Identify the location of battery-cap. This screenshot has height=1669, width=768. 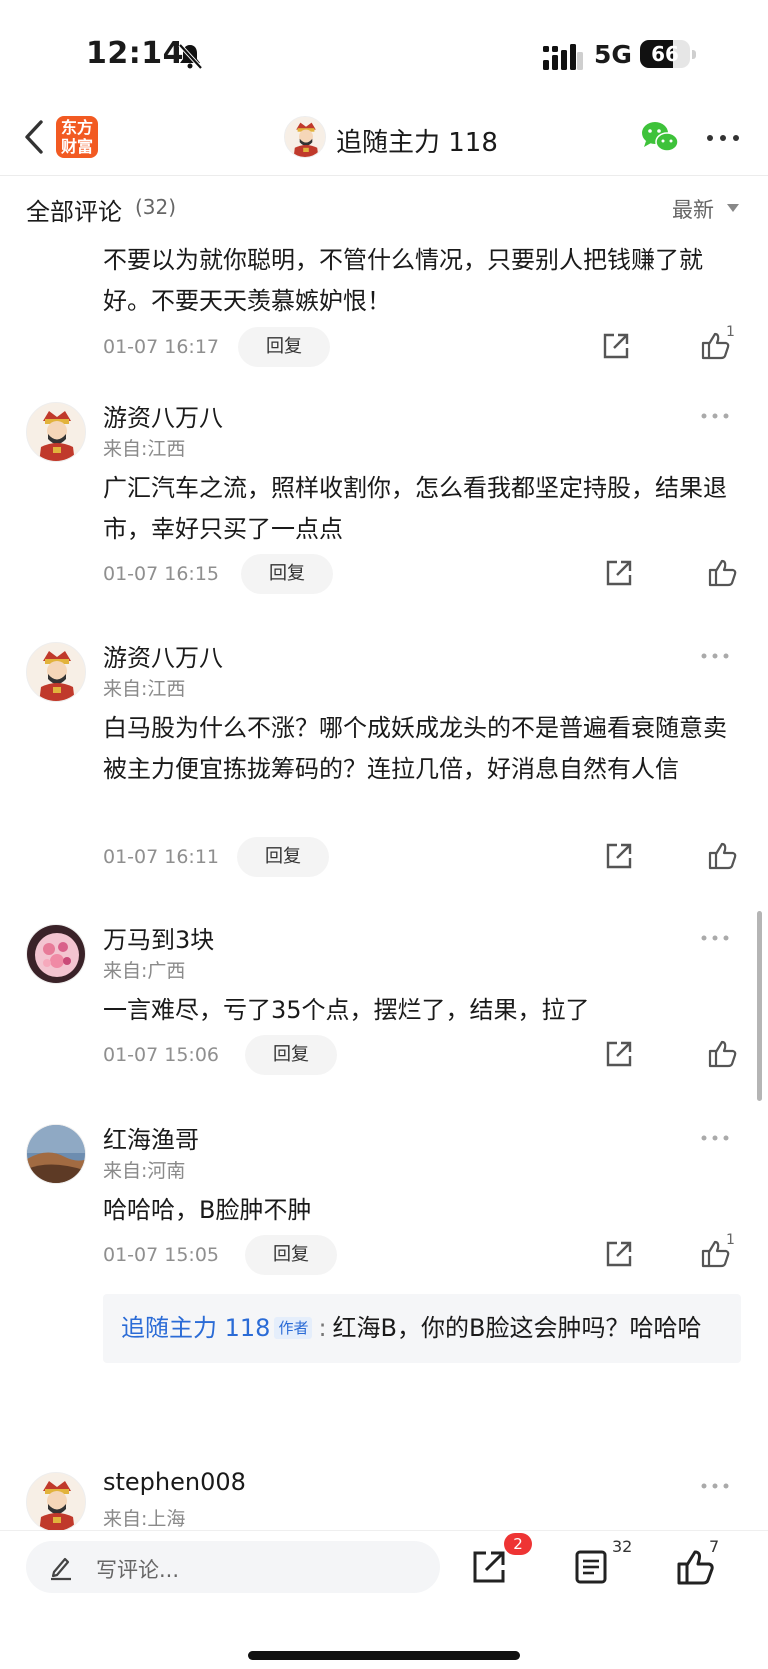
(694, 54).